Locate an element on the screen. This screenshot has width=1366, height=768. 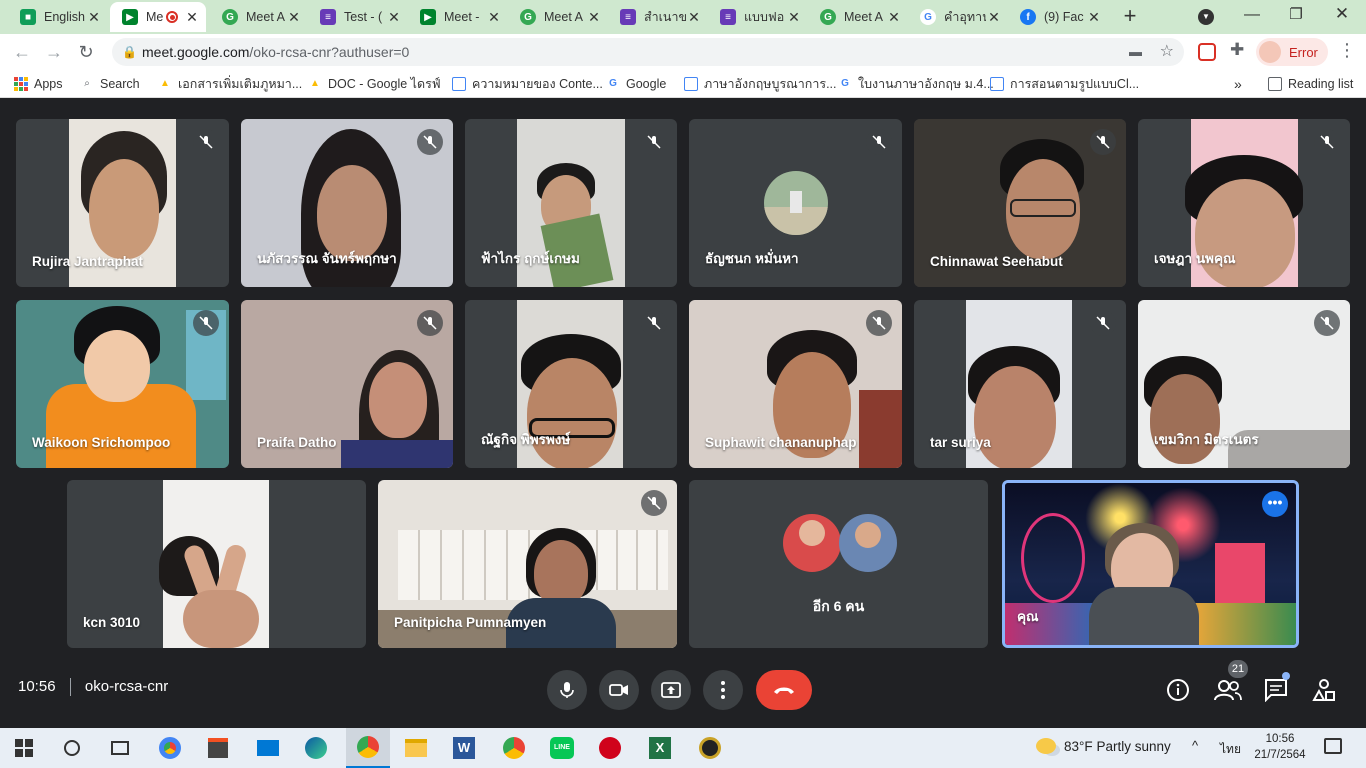
participant-tile: Suphawit chananuphap is located at coordinates (795, 384).